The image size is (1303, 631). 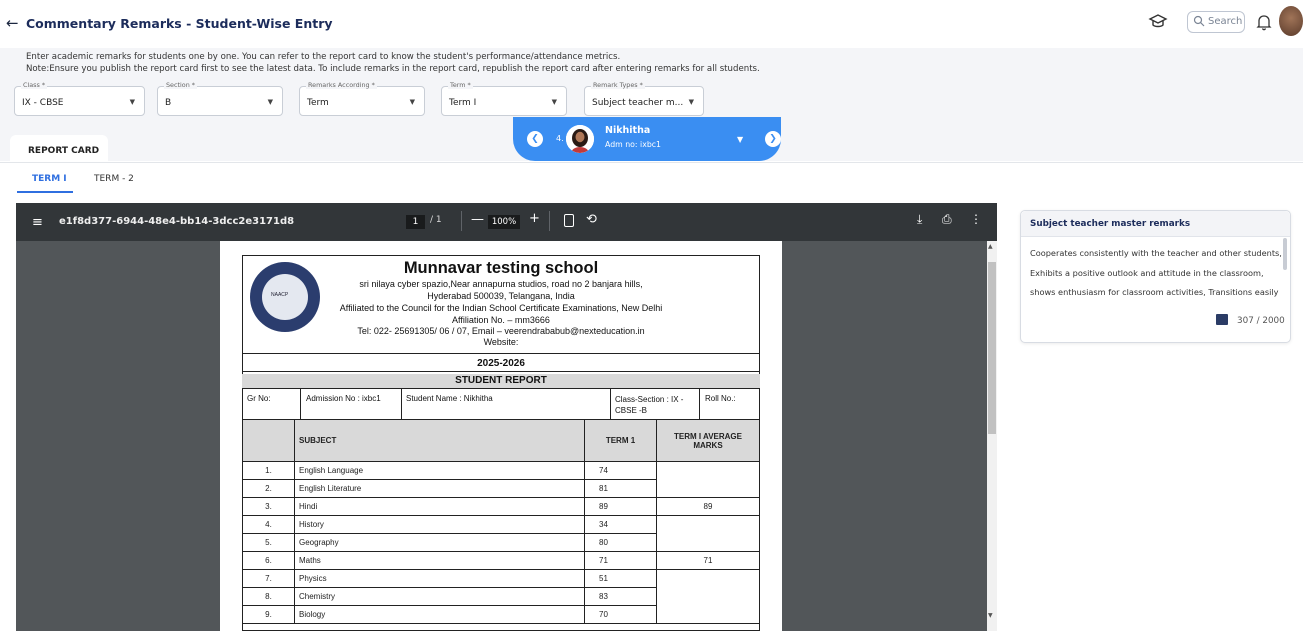 I want to click on row-subject: Geography, so click(x=439, y=542).